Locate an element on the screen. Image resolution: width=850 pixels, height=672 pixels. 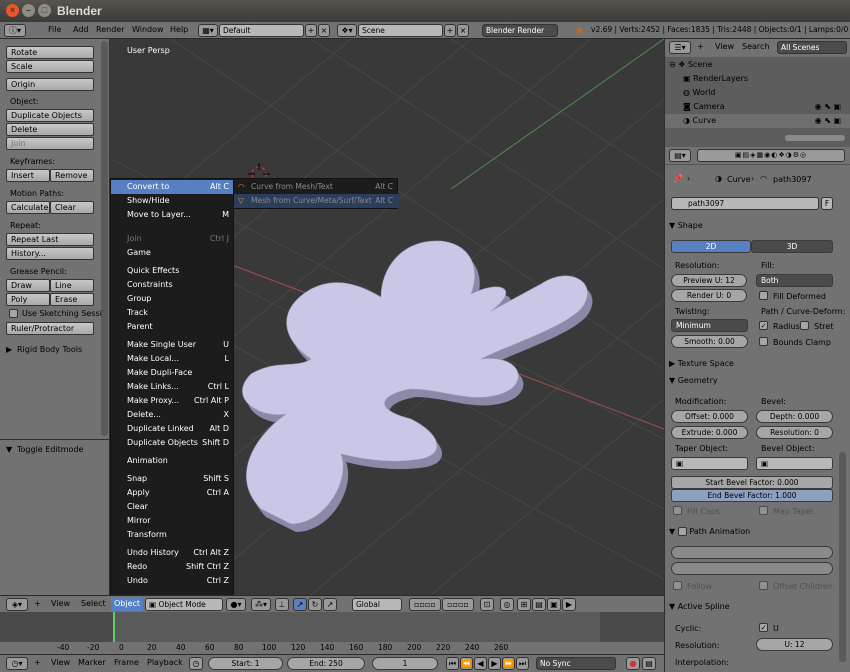
object-menu-item: Make Dupli-Face is located at coordinates (173, 373).